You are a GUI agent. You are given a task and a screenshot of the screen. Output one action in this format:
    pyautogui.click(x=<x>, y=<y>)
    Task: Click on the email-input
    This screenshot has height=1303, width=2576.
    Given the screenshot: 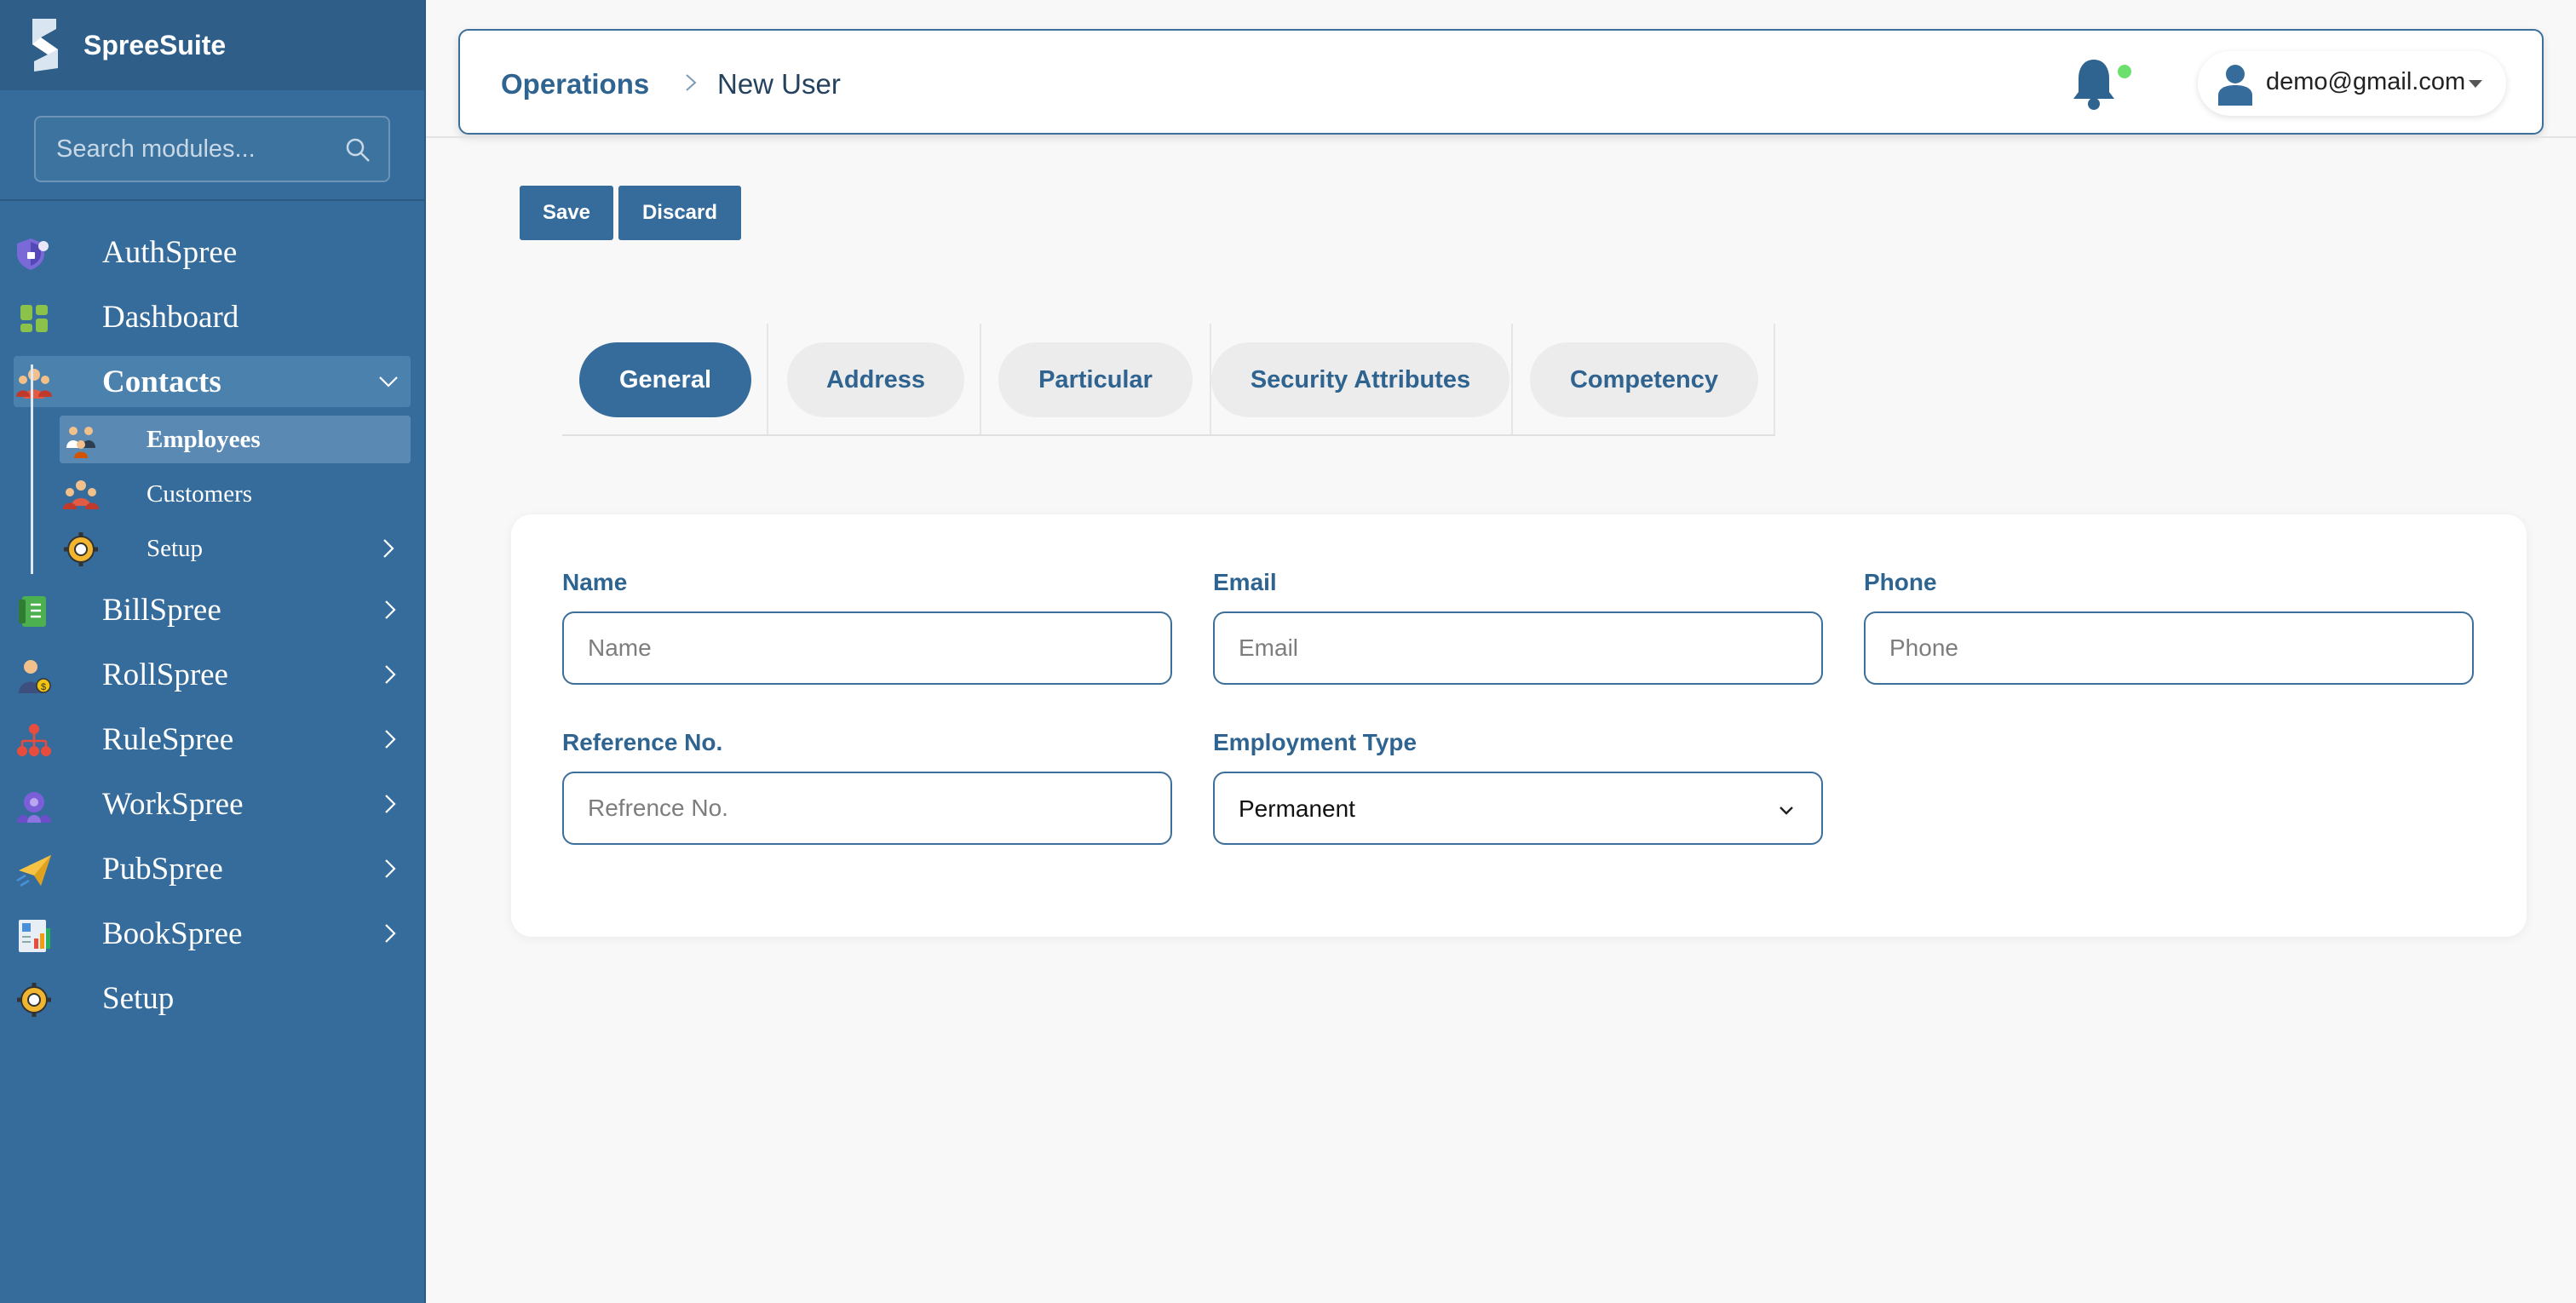 What is the action you would take?
    pyautogui.click(x=1518, y=648)
    